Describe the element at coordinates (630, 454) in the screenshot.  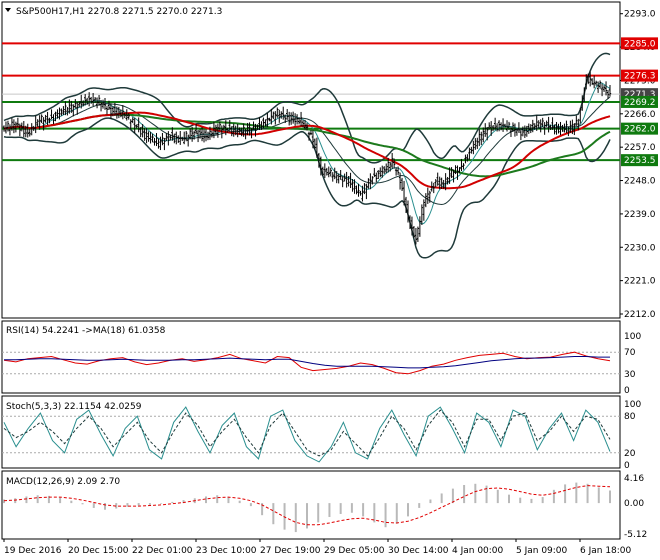
I see `stoch-axis-label: 20` at that location.